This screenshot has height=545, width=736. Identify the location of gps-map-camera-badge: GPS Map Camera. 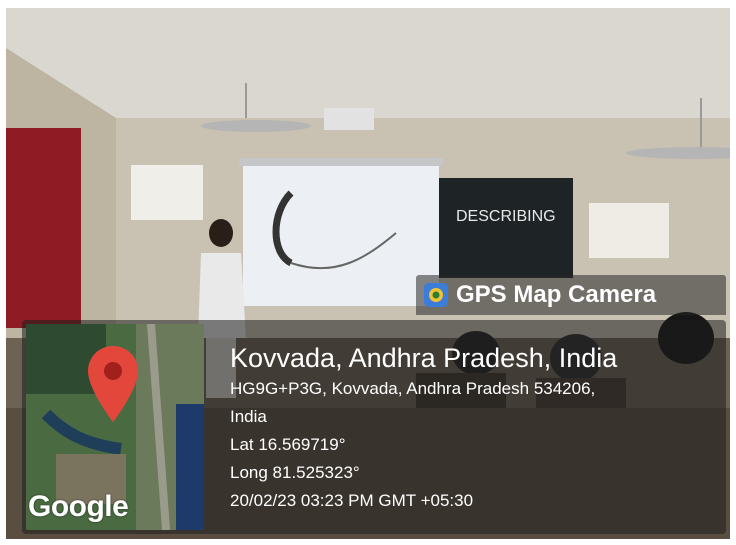
(571, 295).